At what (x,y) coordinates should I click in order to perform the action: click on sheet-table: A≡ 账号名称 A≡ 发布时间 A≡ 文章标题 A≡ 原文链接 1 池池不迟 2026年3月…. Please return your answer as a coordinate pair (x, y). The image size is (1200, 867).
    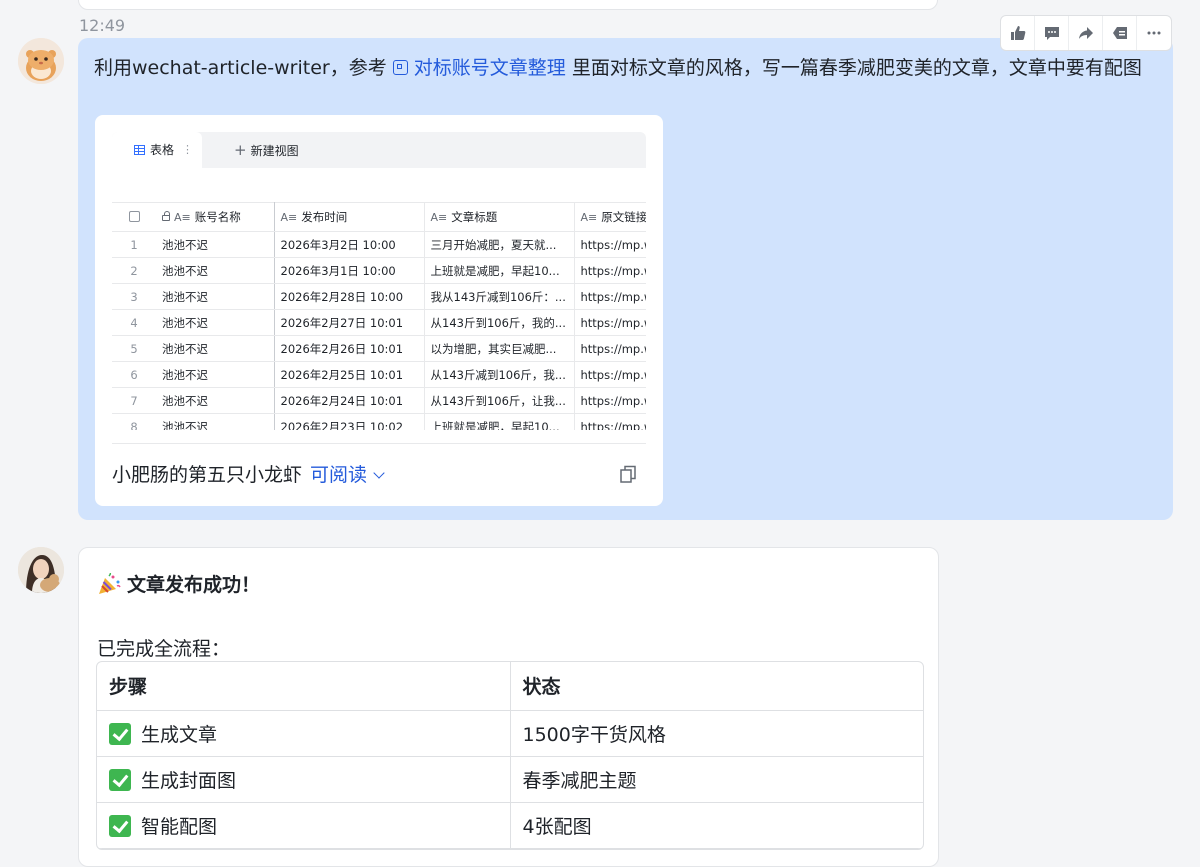
    Looking at the image, I should click on (379, 316).